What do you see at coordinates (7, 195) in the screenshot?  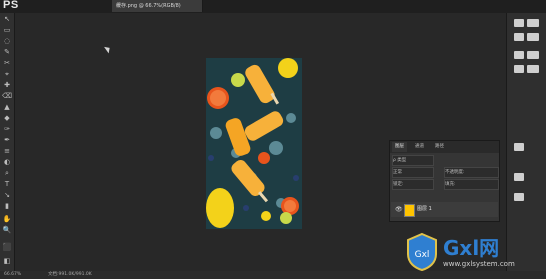 I see `path-select-tool-icon: ↘` at bounding box center [7, 195].